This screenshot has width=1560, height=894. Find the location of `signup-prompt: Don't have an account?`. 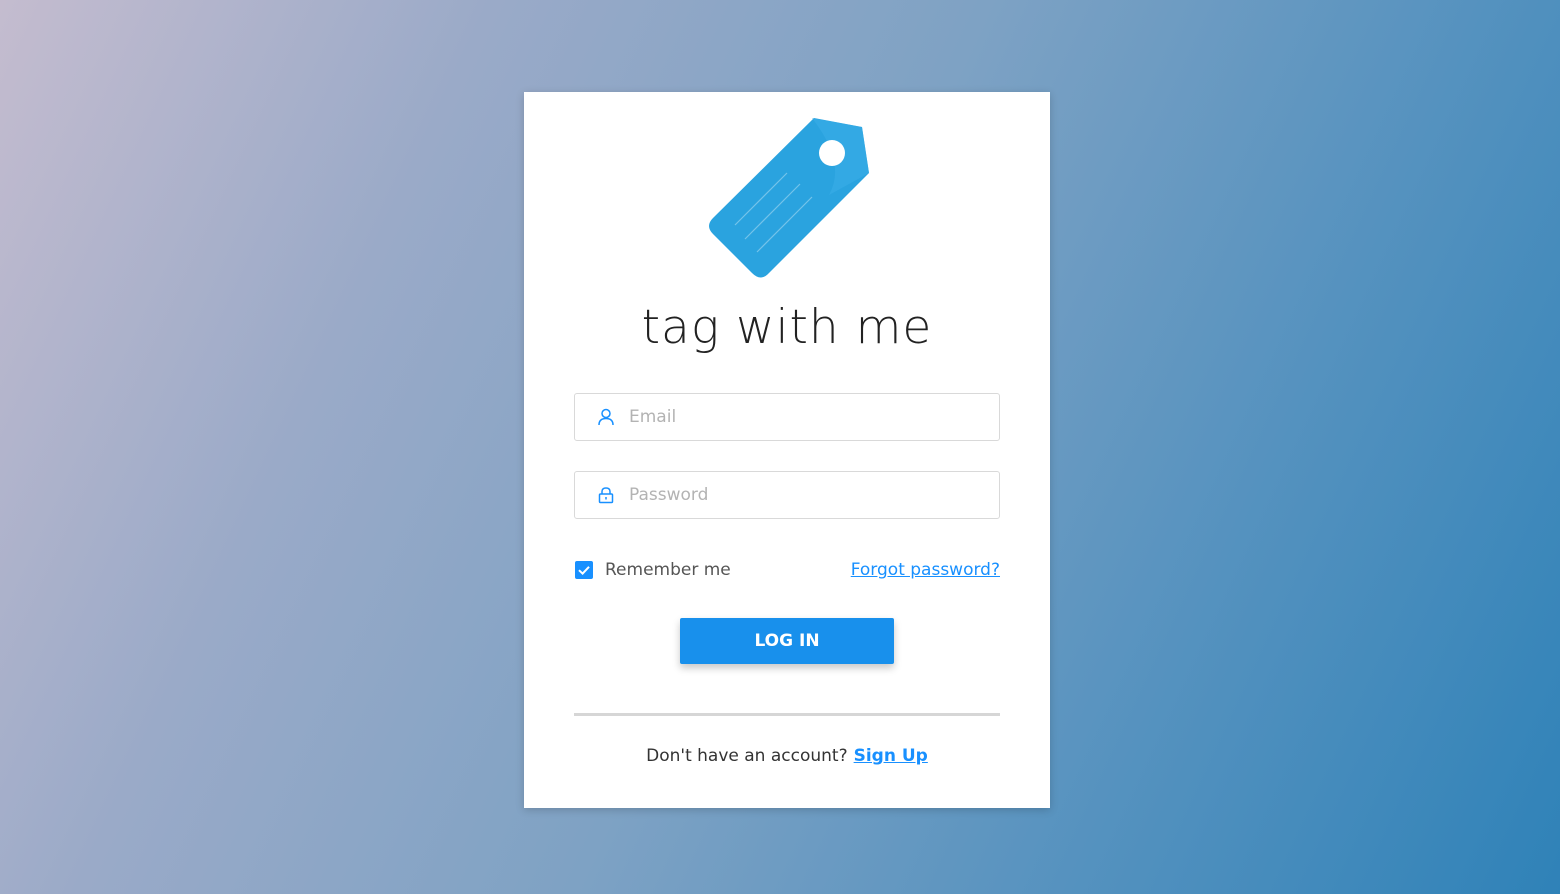

signup-prompt: Don't have an account? is located at coordinates (747, 756).